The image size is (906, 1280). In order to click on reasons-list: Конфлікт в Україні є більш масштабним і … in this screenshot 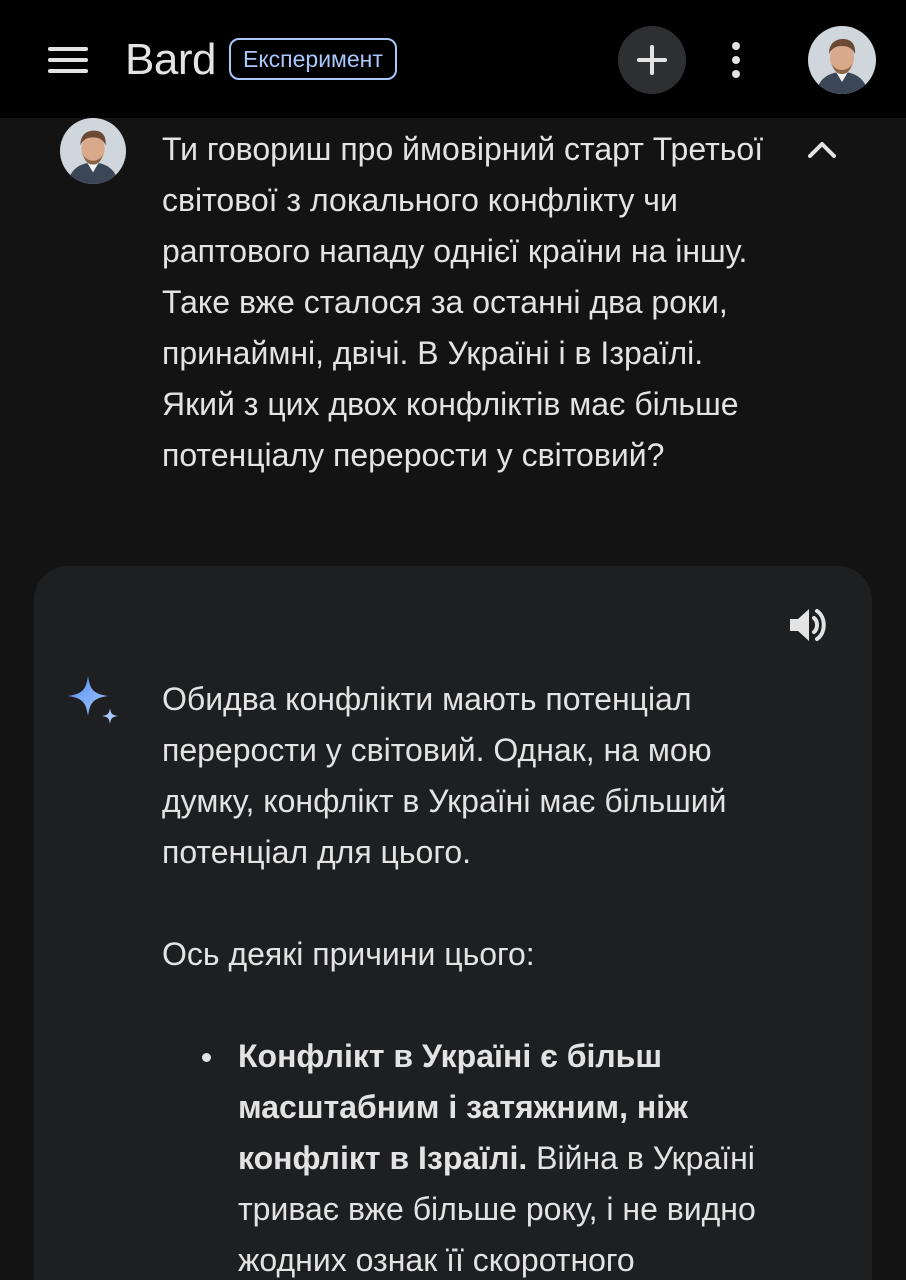, I will do `click(507, 1155)`.